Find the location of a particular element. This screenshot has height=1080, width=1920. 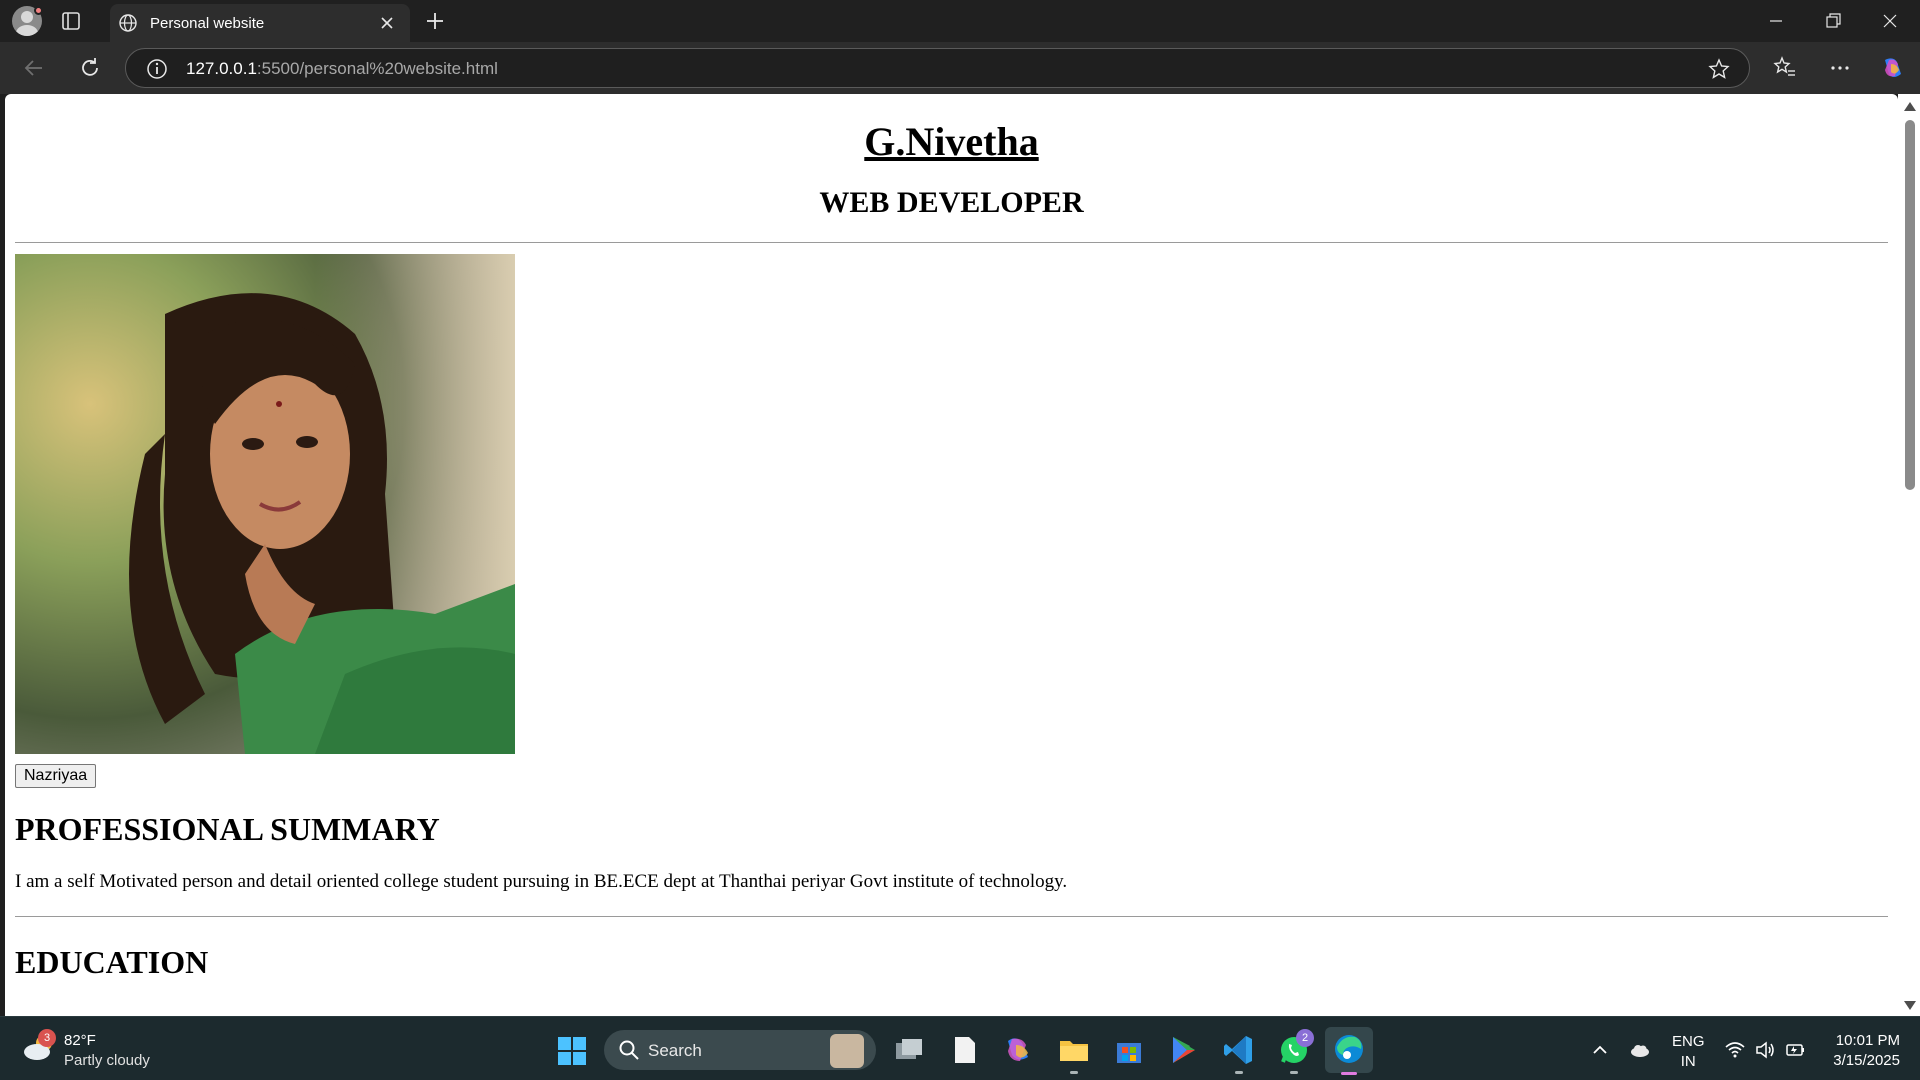

weather-badge: 3 is located at coordinates (47, 1038).